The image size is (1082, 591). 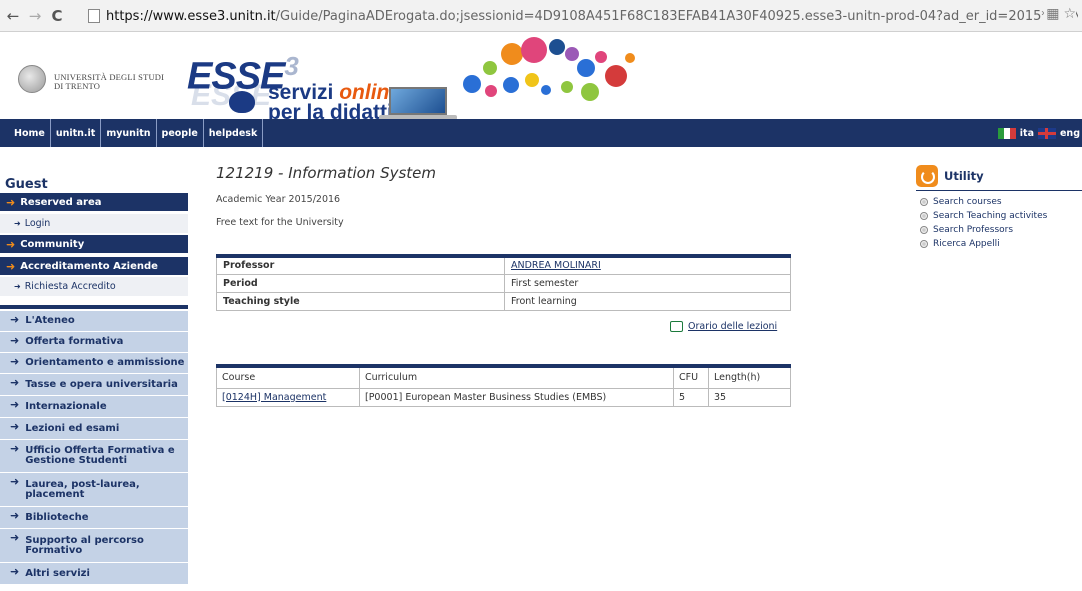 I want to click on course-link: [0124H] Management, so click(x=274, y=397).